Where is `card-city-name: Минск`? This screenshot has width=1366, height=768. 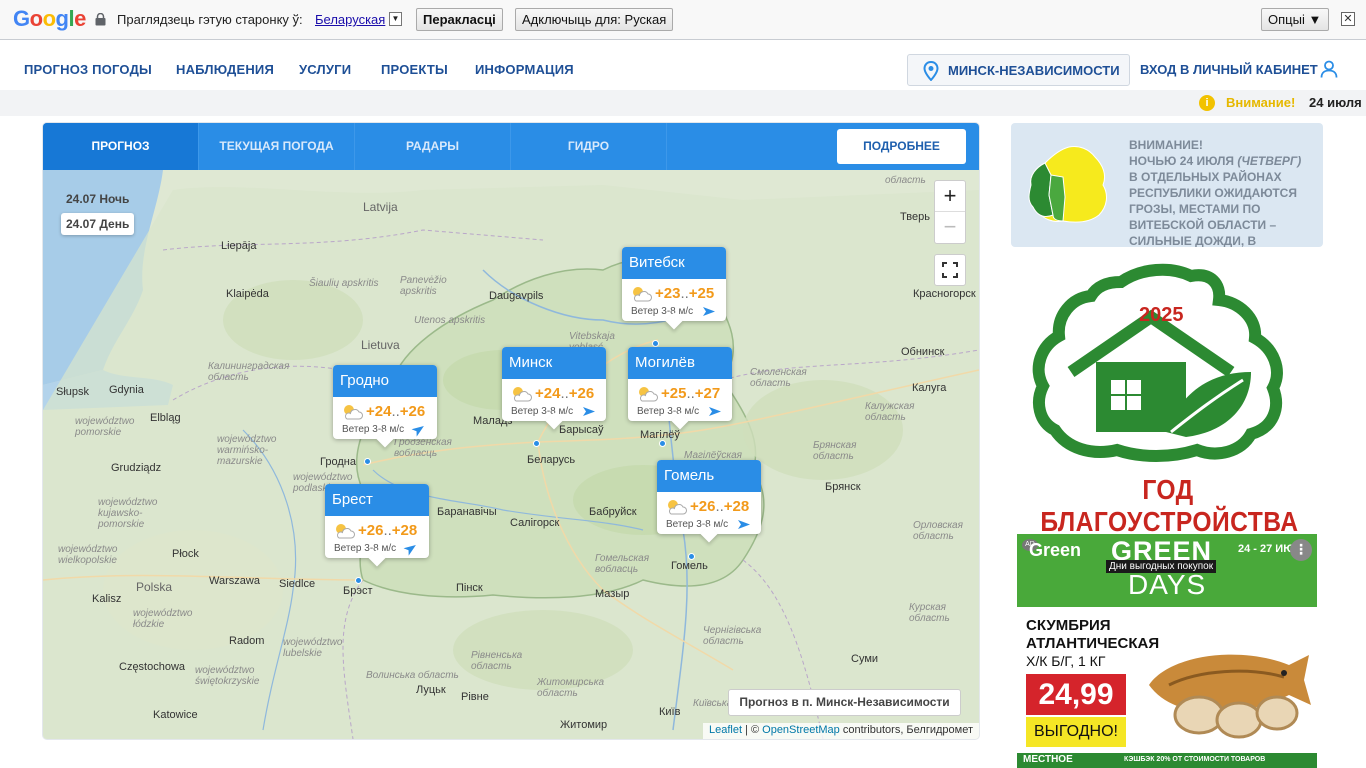
card-city-name: Минск is located at coordinates (554, 363).